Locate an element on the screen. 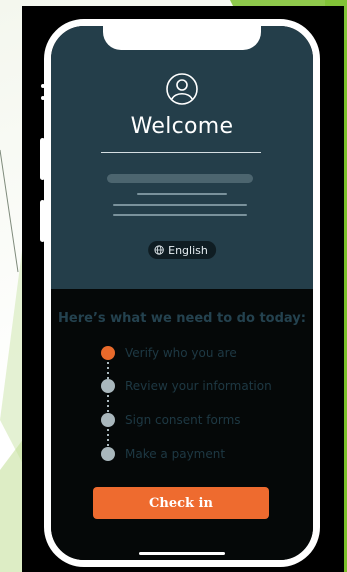 This screenshot has height=572, width=347. step-label: Make a payment is located at coordinates (175, 454).